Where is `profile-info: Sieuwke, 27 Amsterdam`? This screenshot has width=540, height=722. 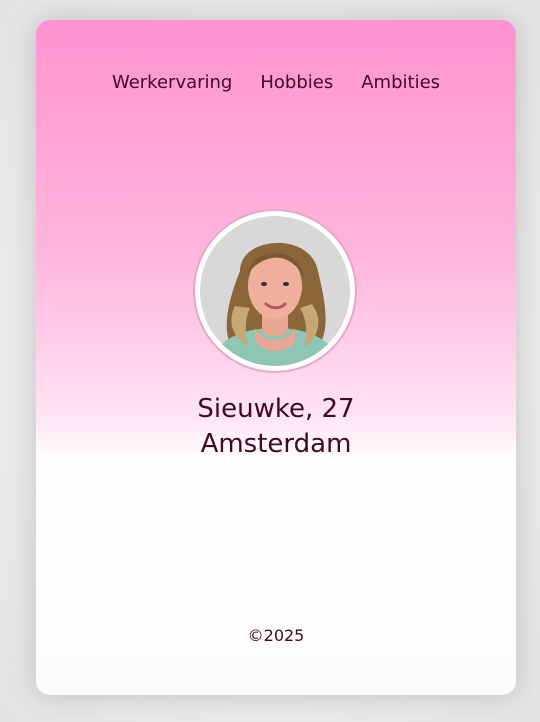 profile-info: Sieuwke, 27 Amsterdam is located at coordinates (276, 427).